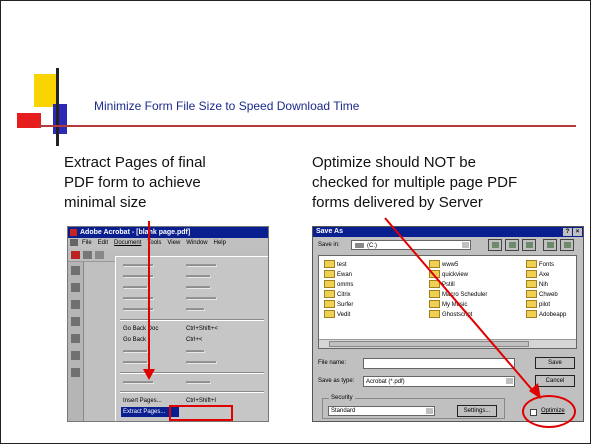  I want to click on extract-arrow-head, so click(149, 374).